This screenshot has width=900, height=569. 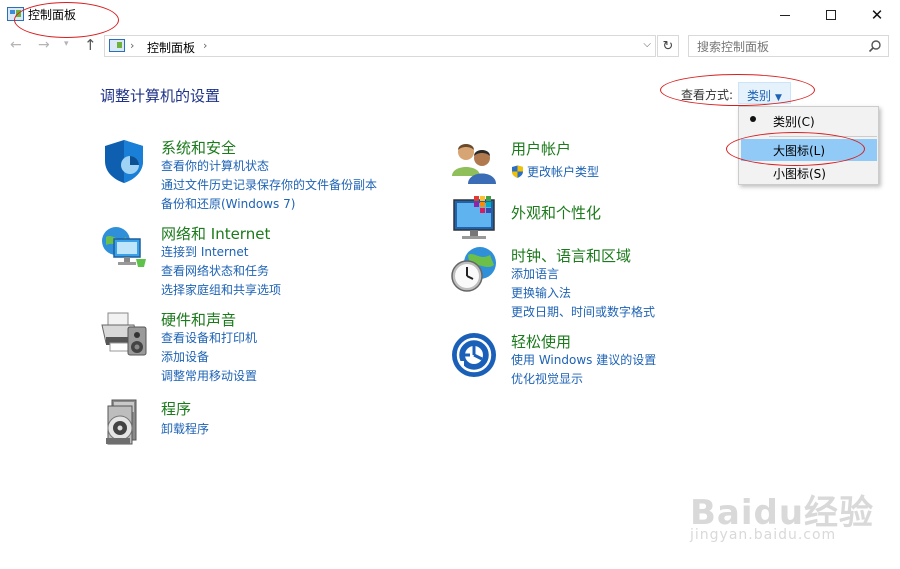 I want to click on category-programs: 程序 卸载程序, so click(x=265, y=422).